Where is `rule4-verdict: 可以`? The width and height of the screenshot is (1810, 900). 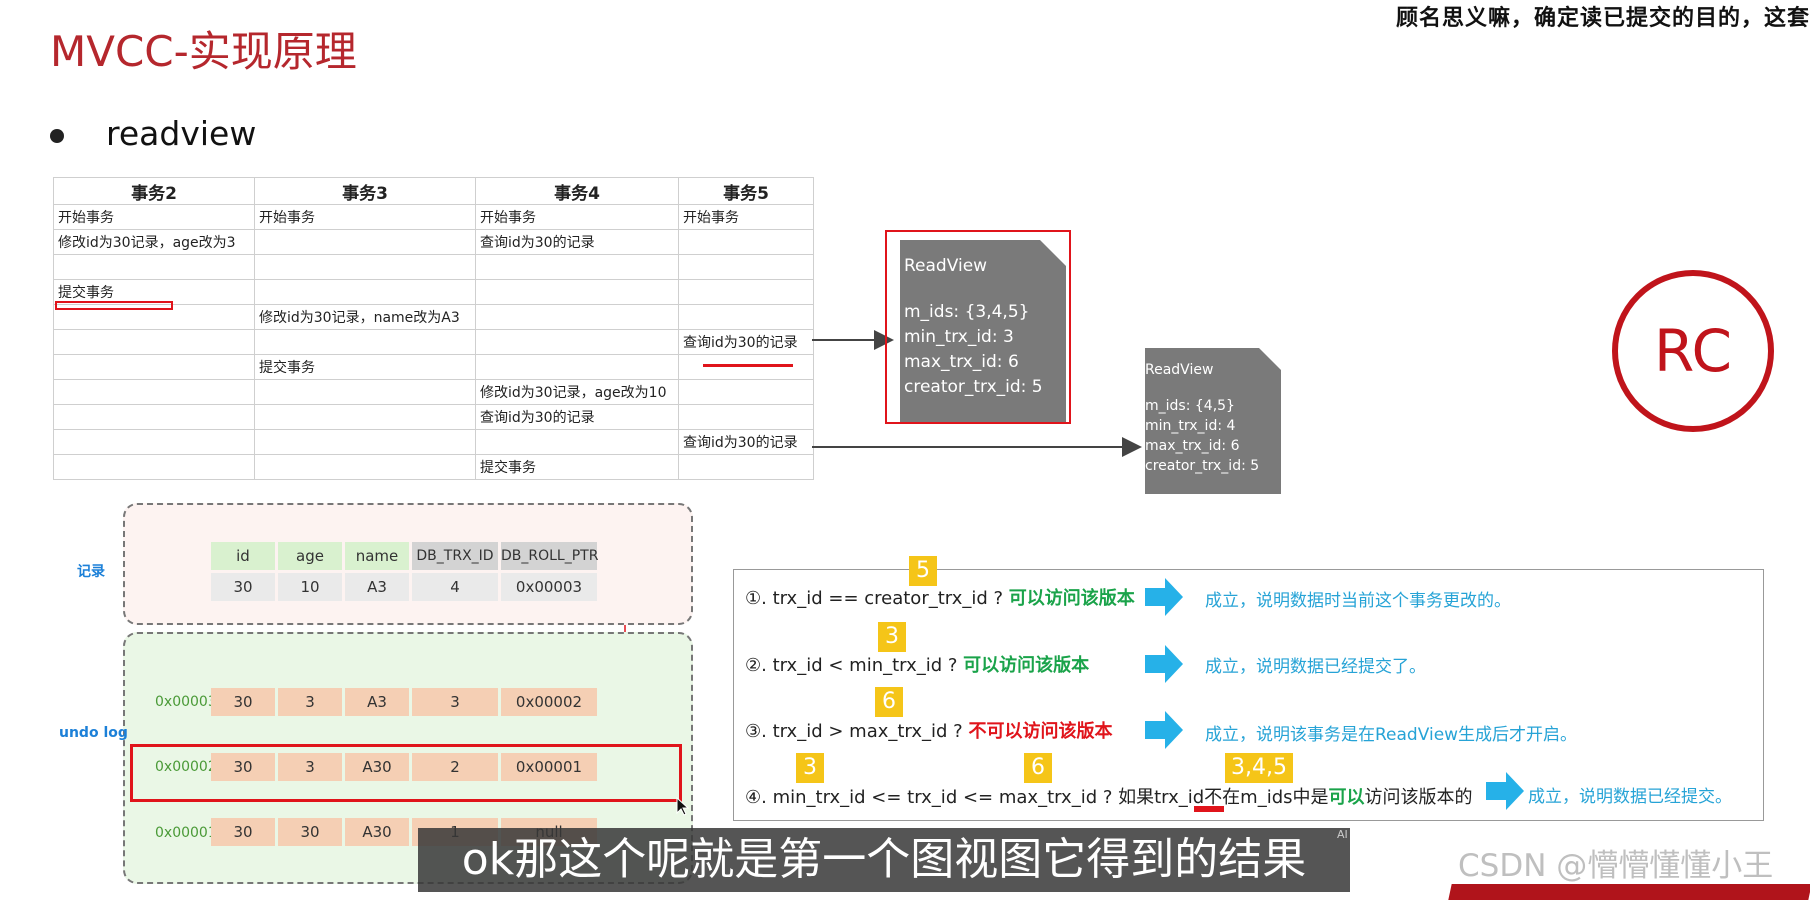 rule4-verdict: 可以 is located at coordinates (1346, 797).